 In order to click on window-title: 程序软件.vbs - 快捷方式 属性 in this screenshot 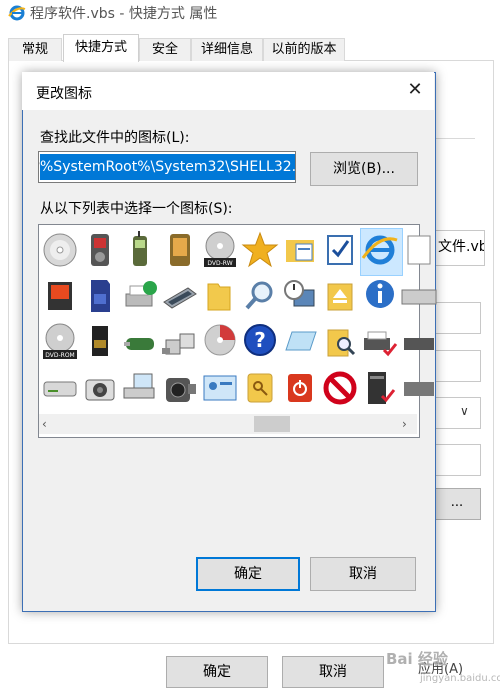, I will do `click(124, 14)`.